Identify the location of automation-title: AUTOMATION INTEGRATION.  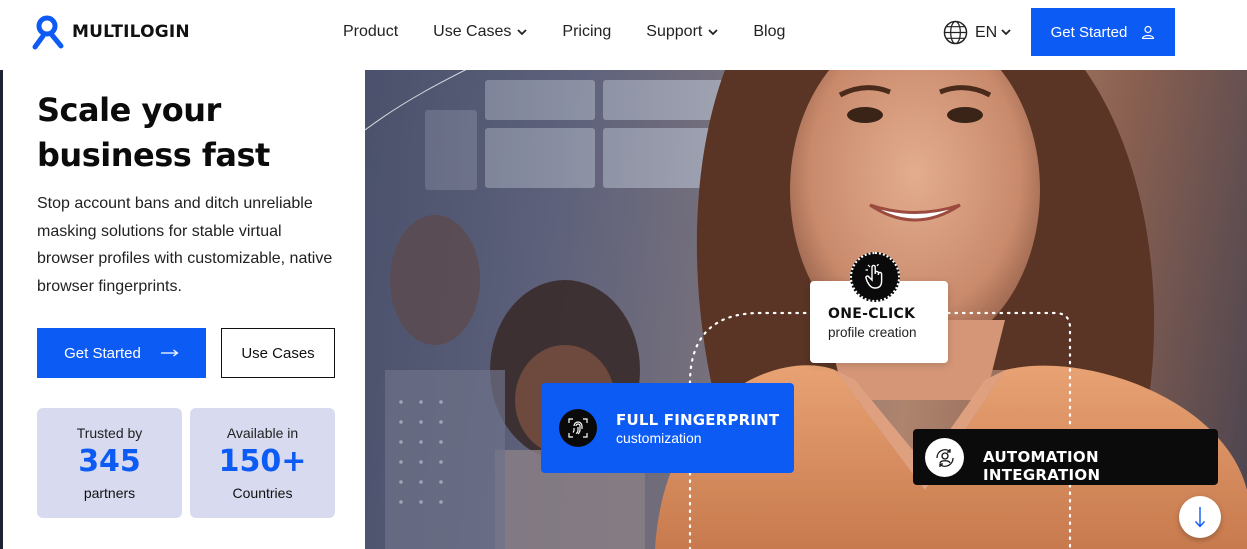
(1042, 466).